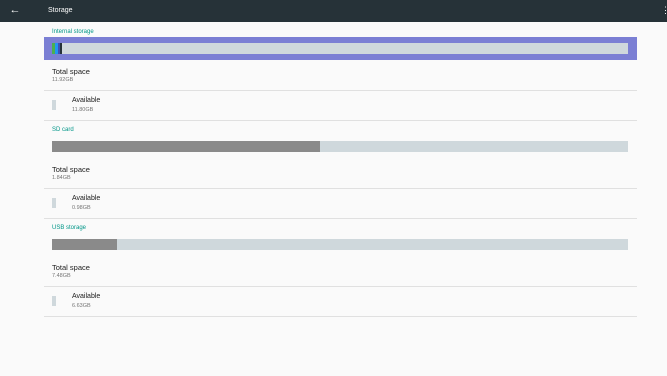 Image resolution: width=667 pixels, height=376 pixels. Describe the element at coordinates (15, 10) in the screenshot. I see `arrow-left-icon: ←` at that location.